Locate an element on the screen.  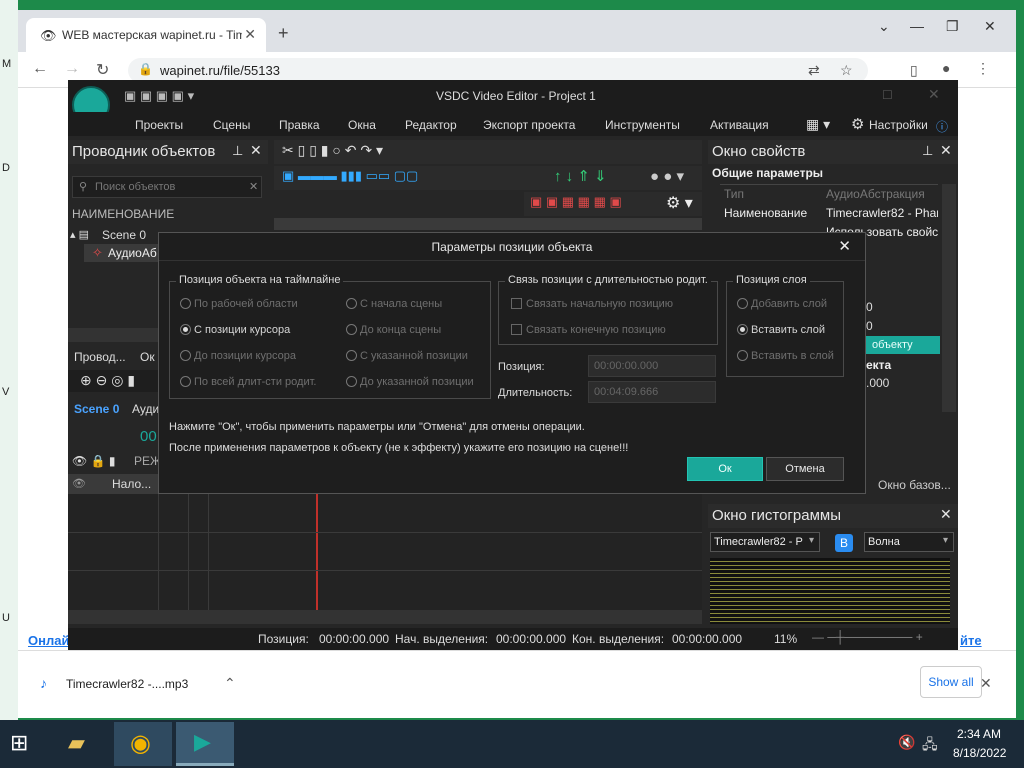
position-field: 00:00:00.000 is located at coordinates (652, 366).